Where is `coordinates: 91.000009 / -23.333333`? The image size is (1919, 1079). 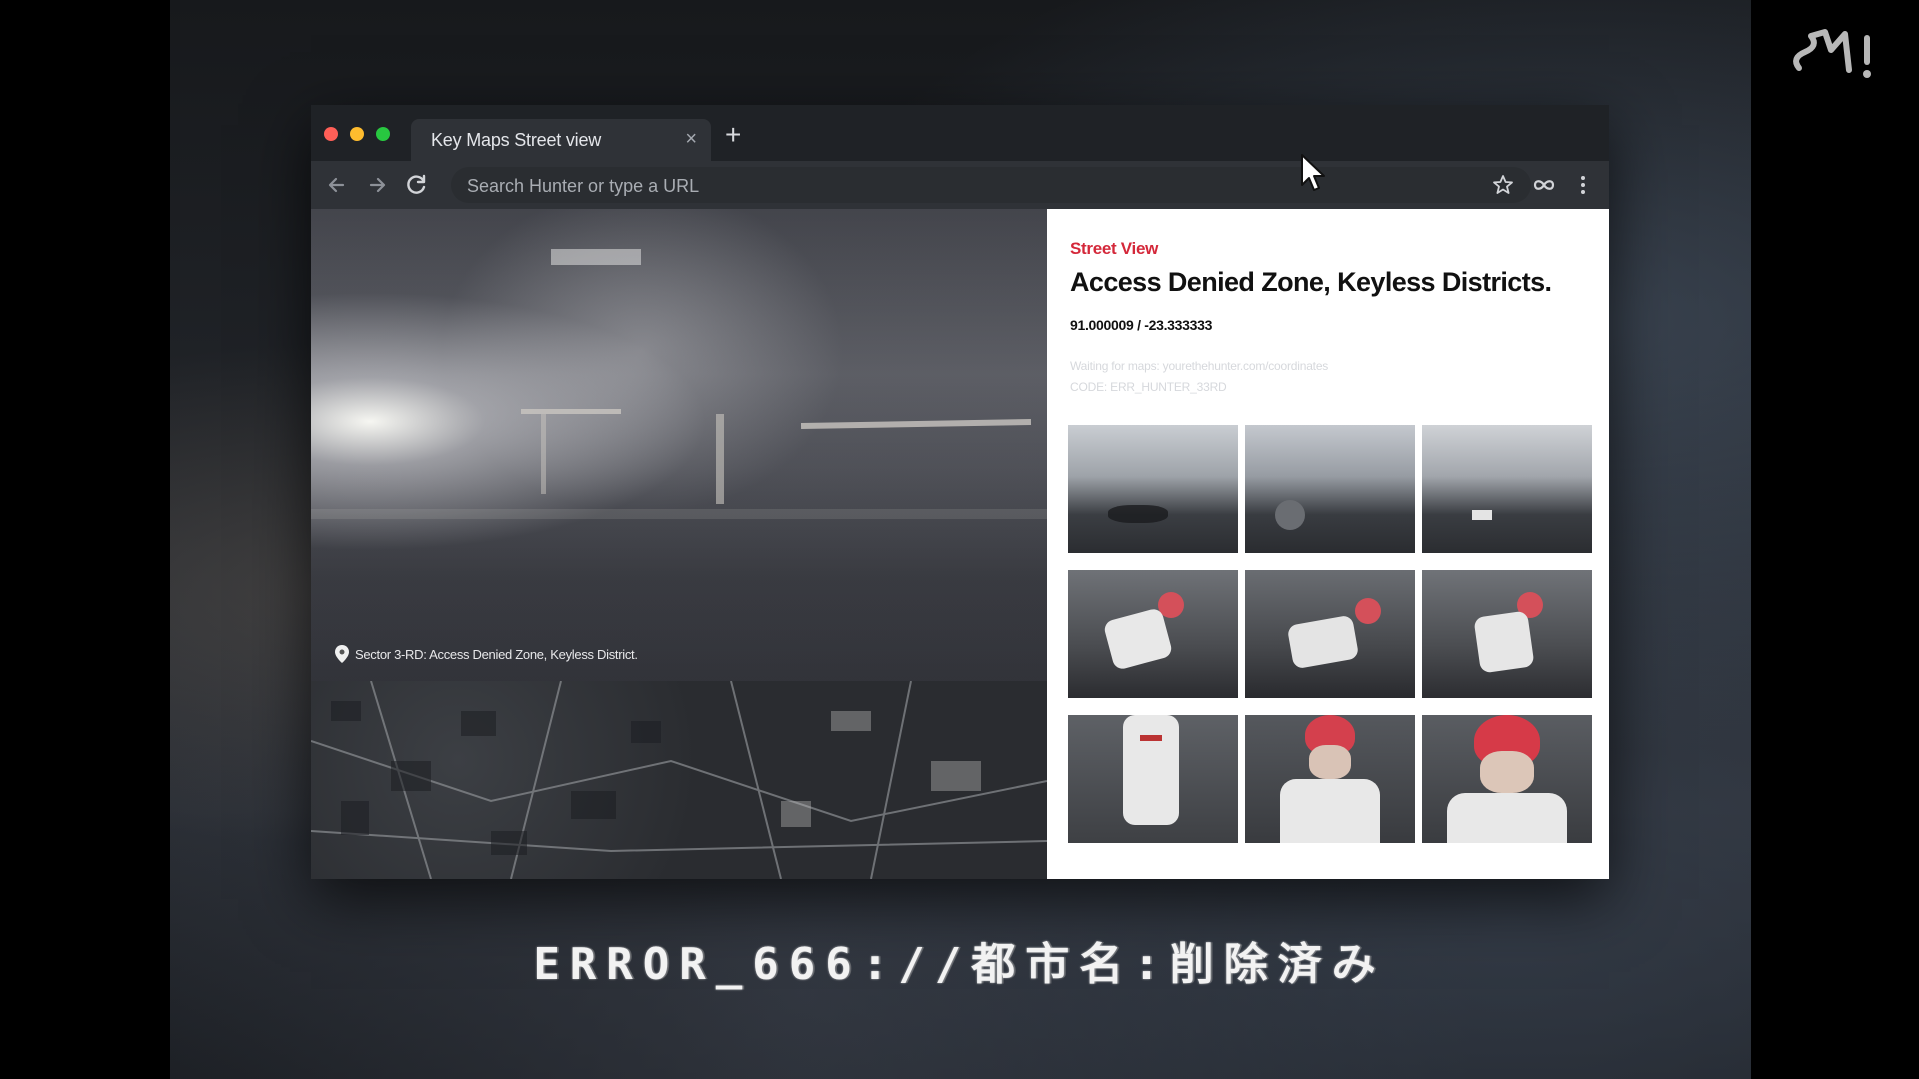
coordinates: 91.000009 / -23.333333 is located at coordinates (1141, 325).